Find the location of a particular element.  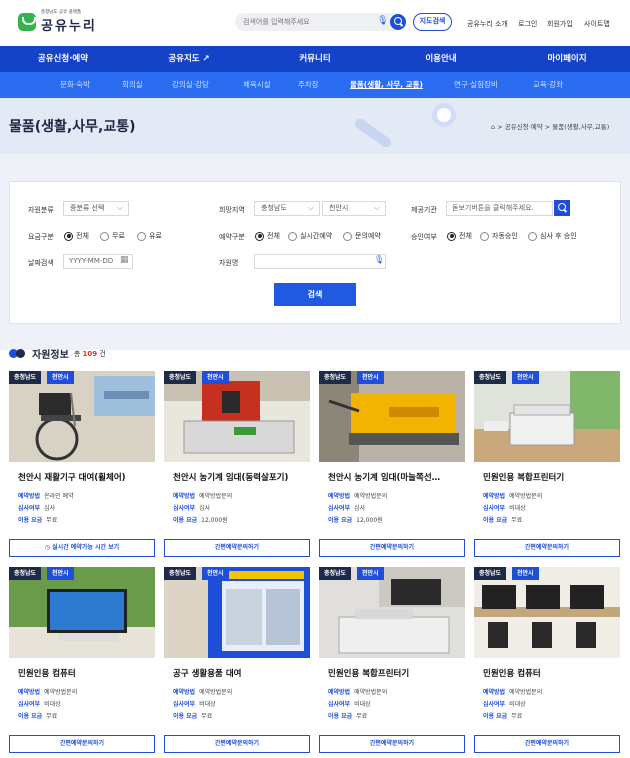

approve-radio-review: 심사 후 승인 is located at coordinates (552, 236).